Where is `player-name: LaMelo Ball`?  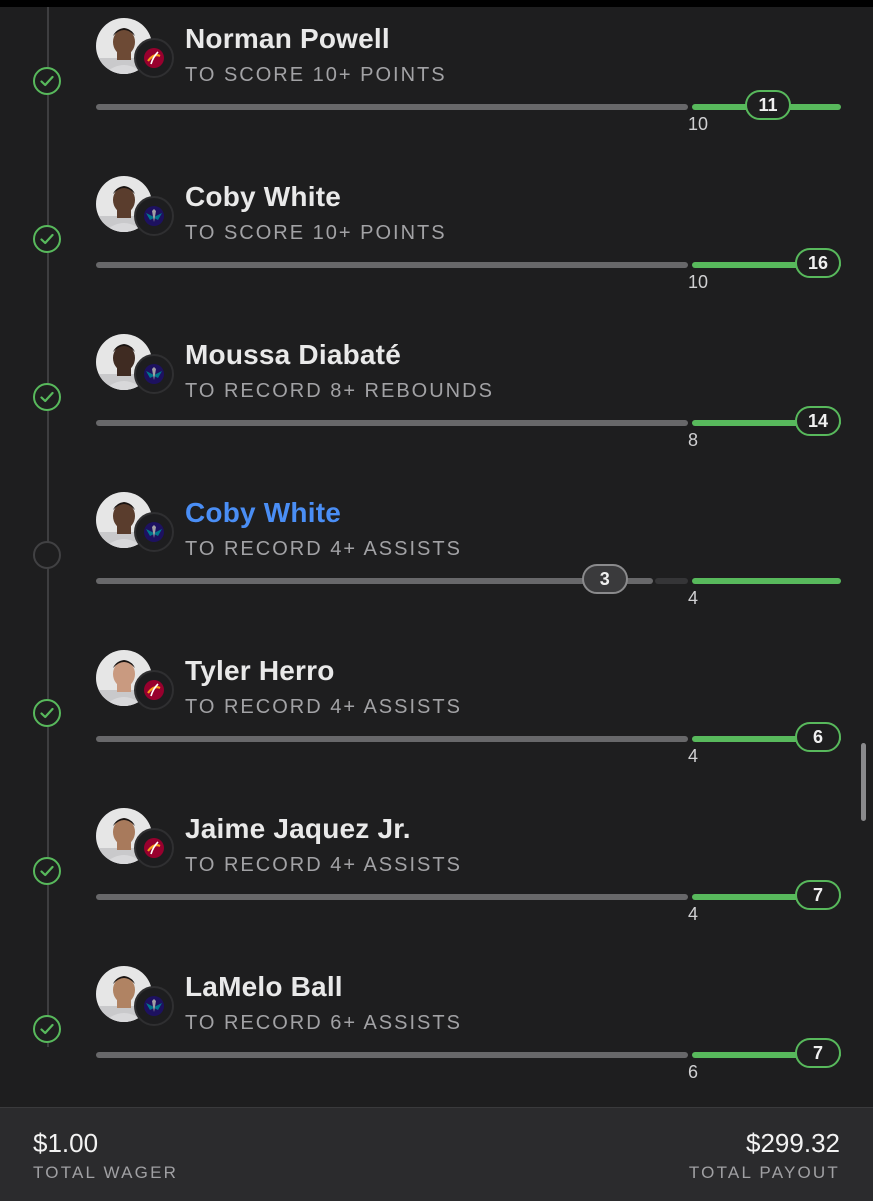 player-name: LaMelo Ball is located at coordinates (264, 987).